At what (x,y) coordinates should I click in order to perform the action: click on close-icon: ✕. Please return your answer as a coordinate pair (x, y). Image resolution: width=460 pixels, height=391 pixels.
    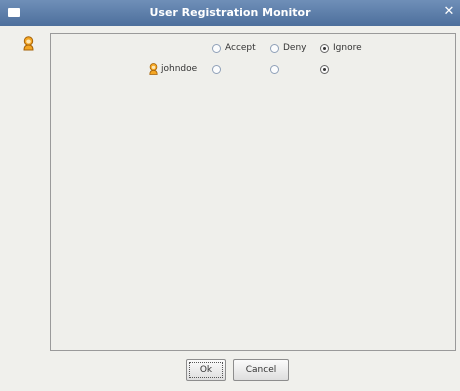
    Looking at the image, I should click on (449, 12).